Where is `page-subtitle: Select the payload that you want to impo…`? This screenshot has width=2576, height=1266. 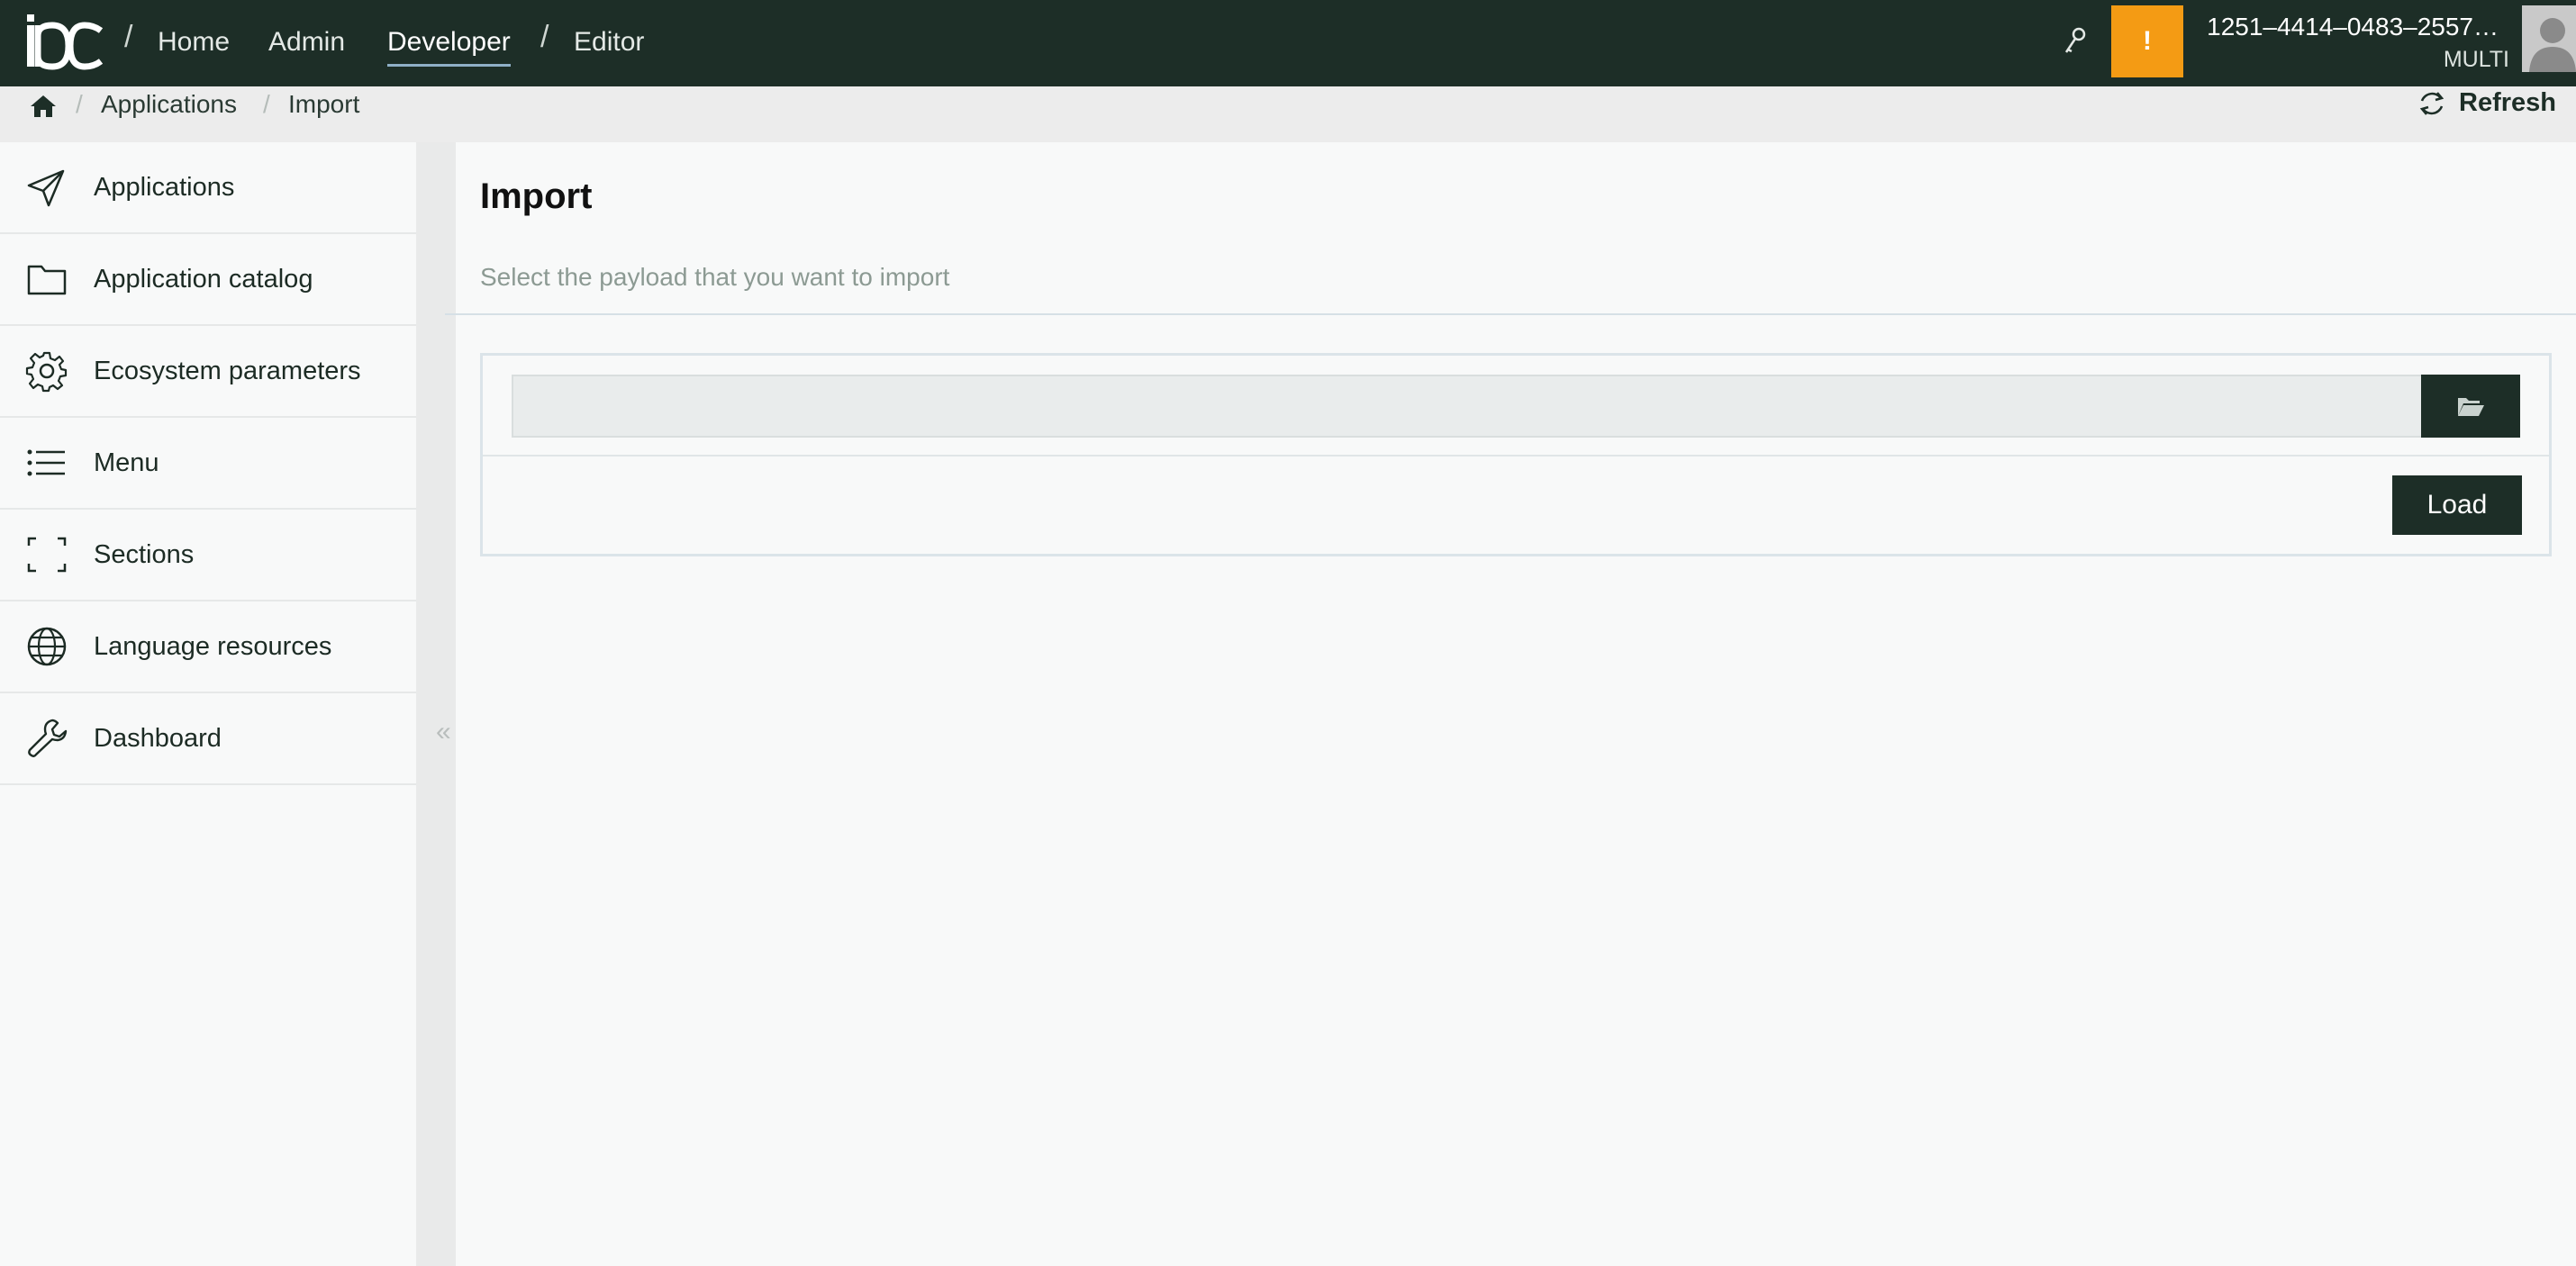 page-subtitle: Select the payload that you want to impo… is located at coordinates (715, 277).